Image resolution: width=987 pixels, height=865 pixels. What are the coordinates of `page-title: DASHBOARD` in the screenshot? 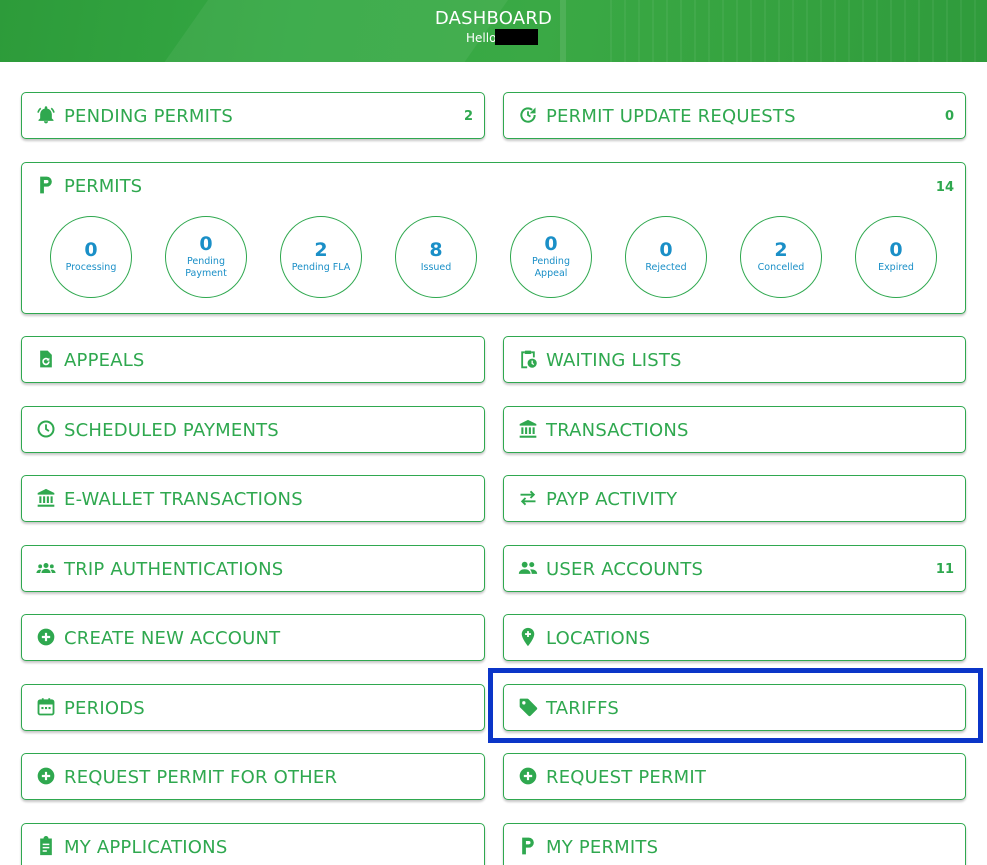 It's located at (493, 18).